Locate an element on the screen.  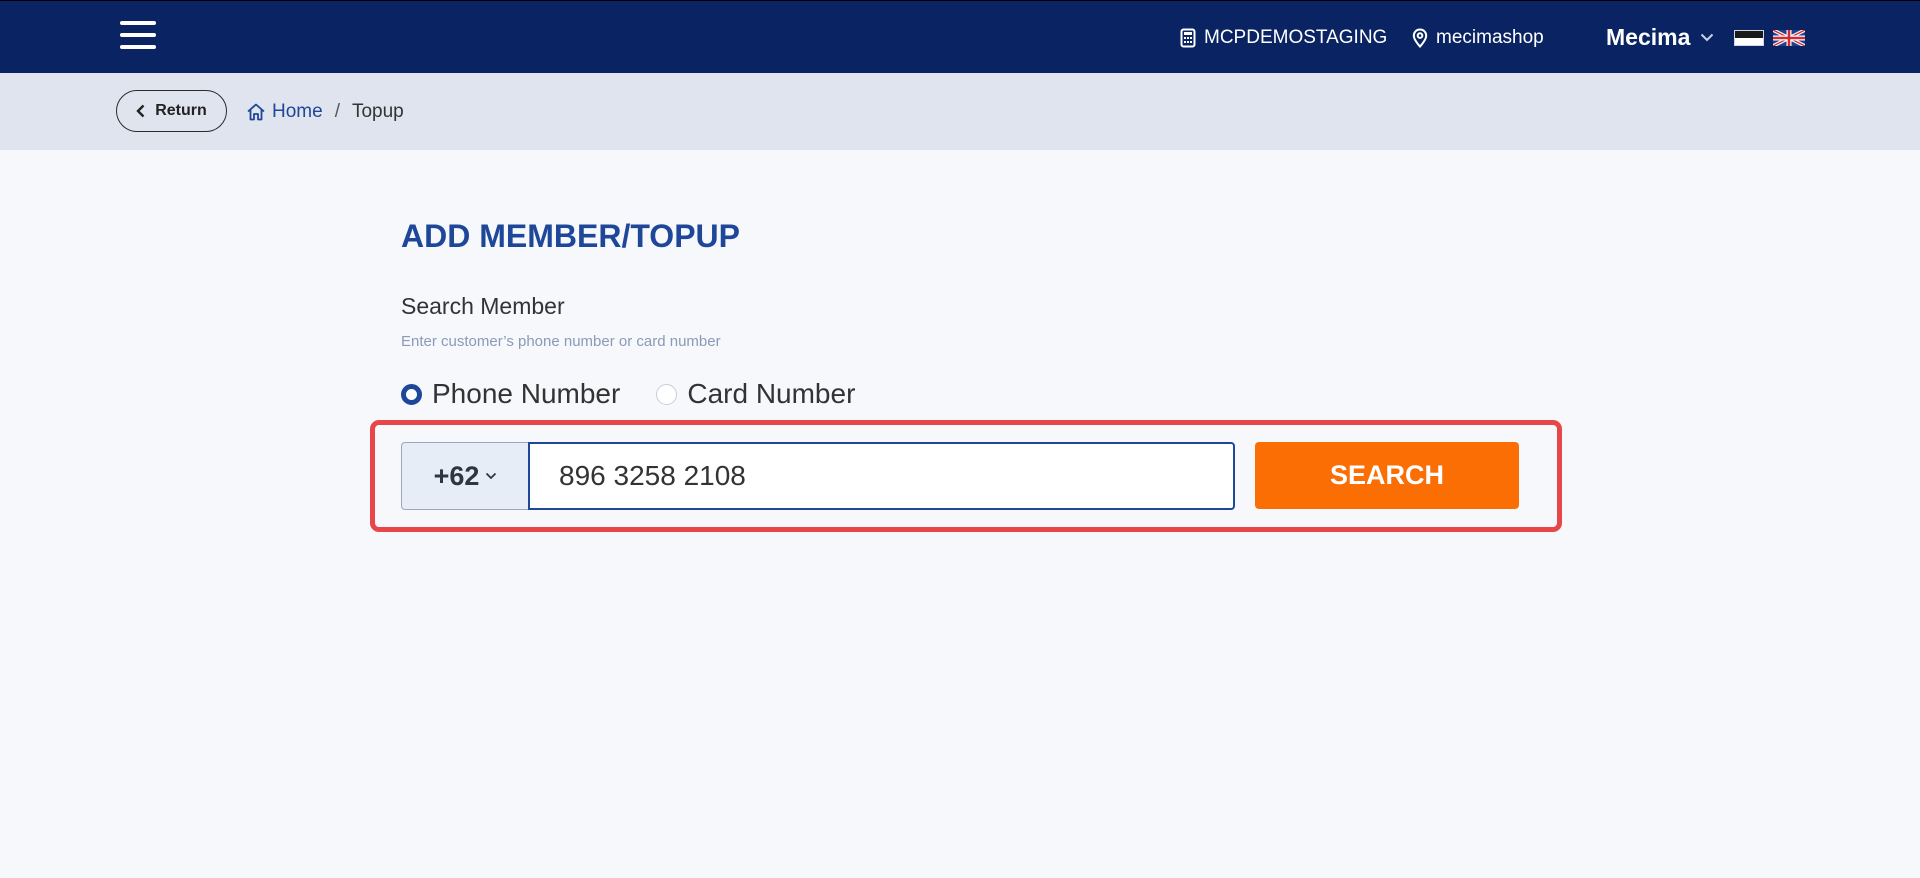
chevron-left-icon is located at coordinates (140, 111).